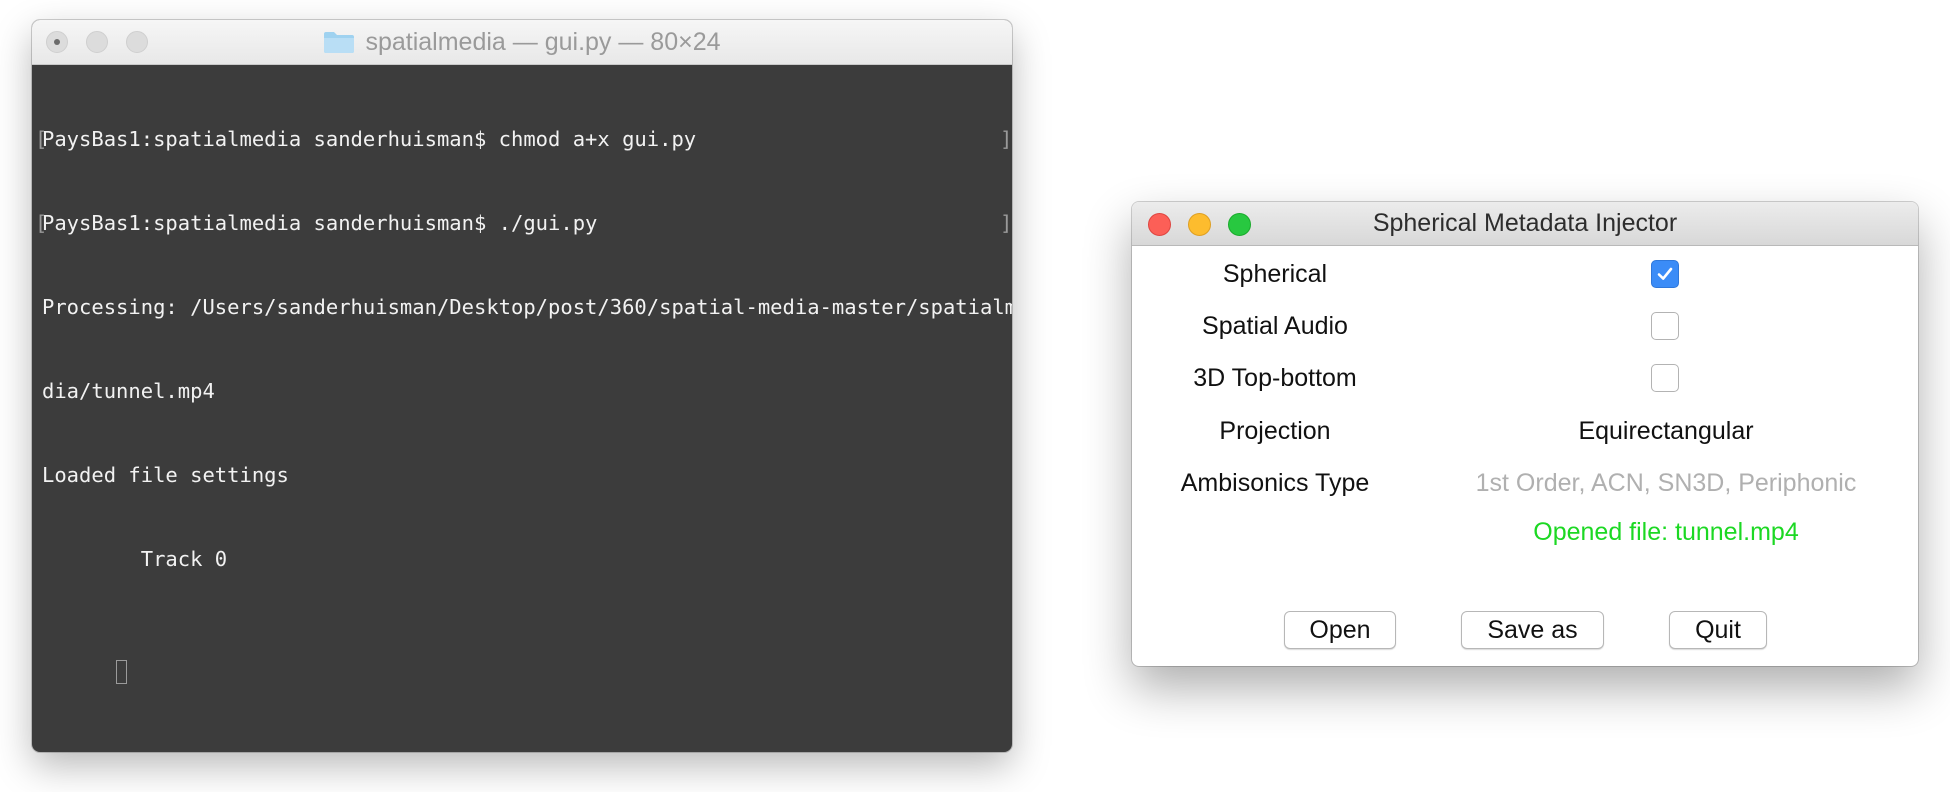  Describe the element at coordinates (1275, 274) in the screenshot. I see `spherical-label: Spherical` at that location.